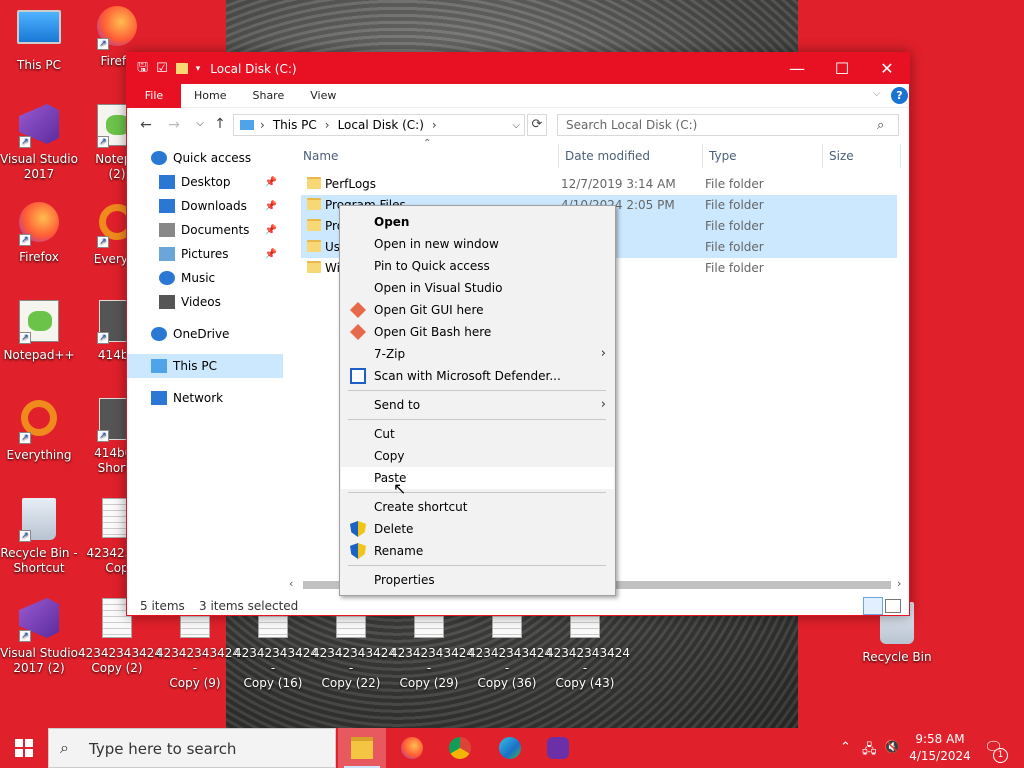 Image resolution: width=1024 pixels, height=768 pixels. I want to click on nav-item-label: Desktop, so click(206, 182).